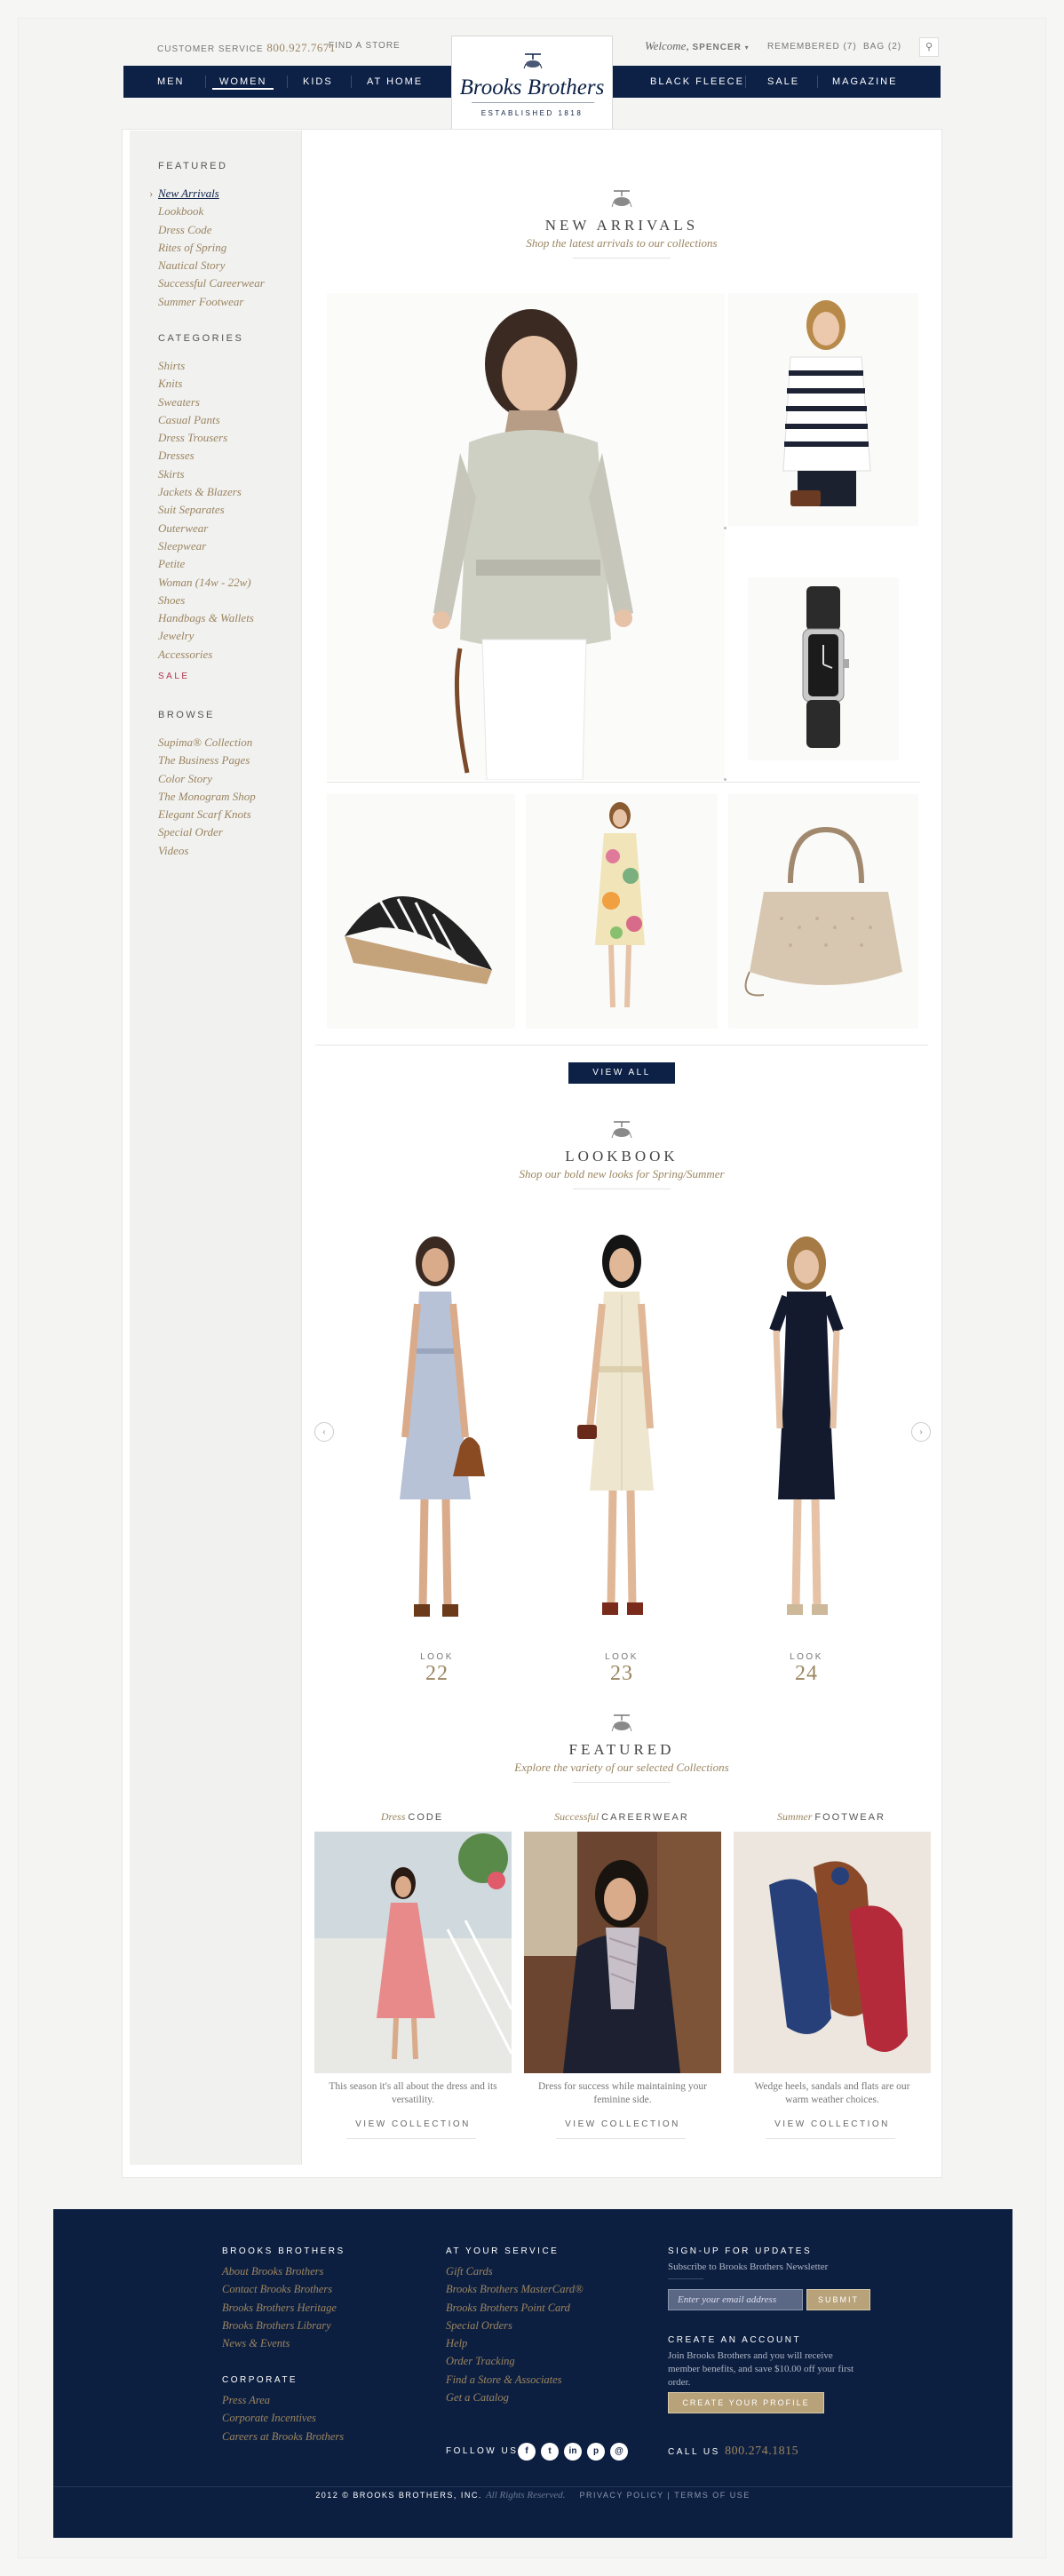 The height and width of the screenshot is (2576, 1064). What do you see at coordinates (206, 384) in the screenshot?
I see `sidebar-item-knits: Knits` at bounding box center [206, 384].